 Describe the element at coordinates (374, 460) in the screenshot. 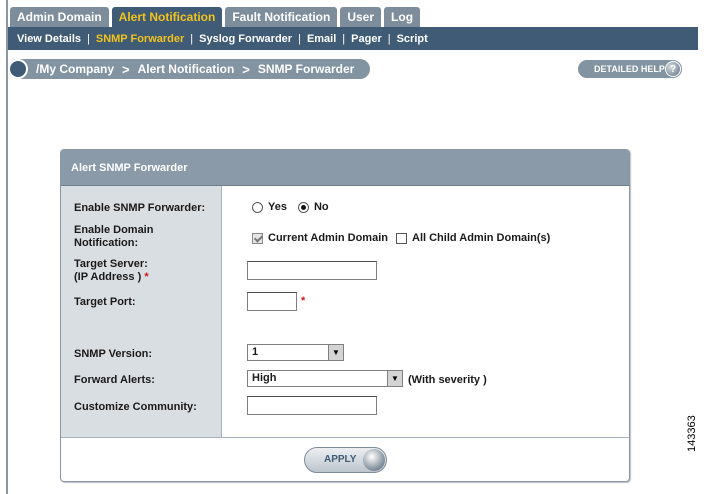

I see `apply-knob-icon` at that location.